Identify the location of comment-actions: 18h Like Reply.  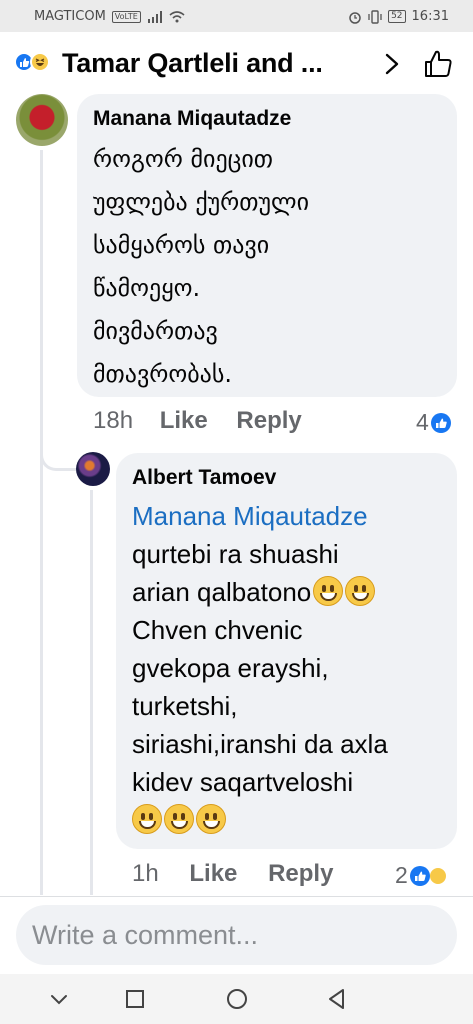
(197, 421).